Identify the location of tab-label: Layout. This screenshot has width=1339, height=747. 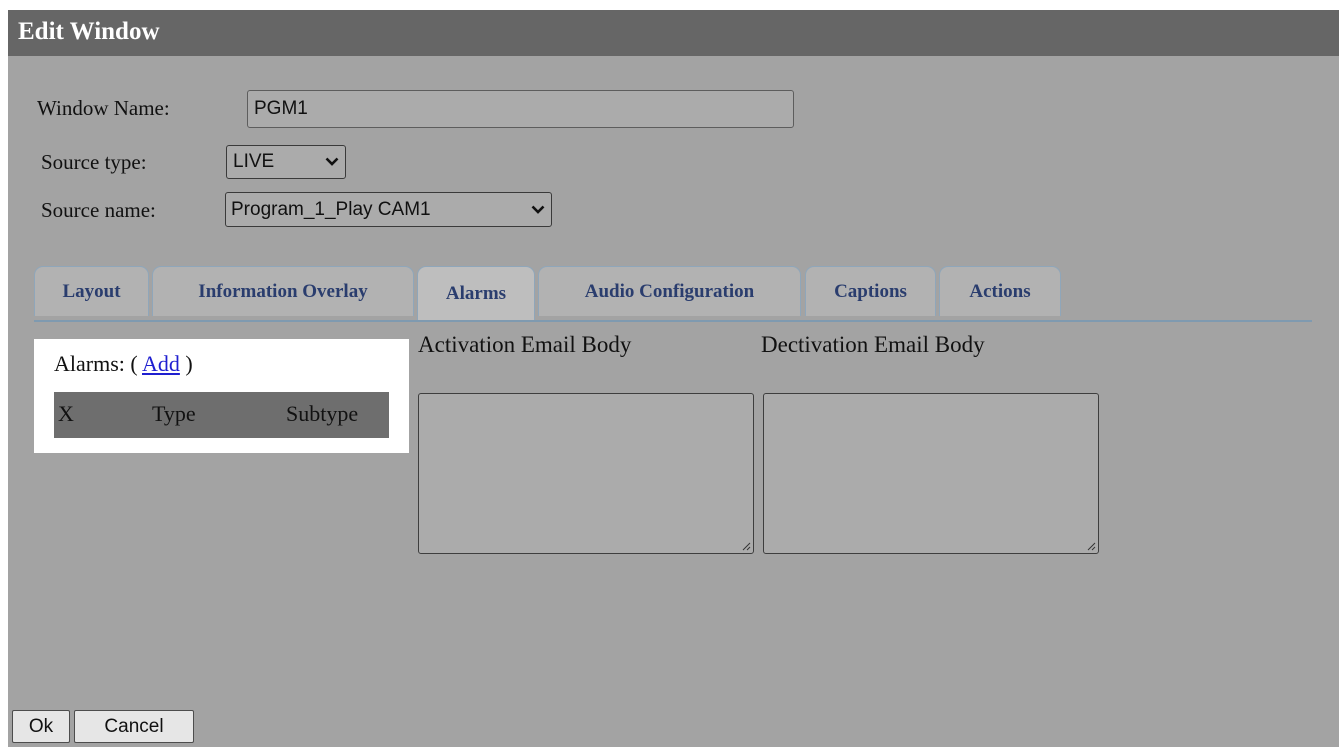
(91, 291).